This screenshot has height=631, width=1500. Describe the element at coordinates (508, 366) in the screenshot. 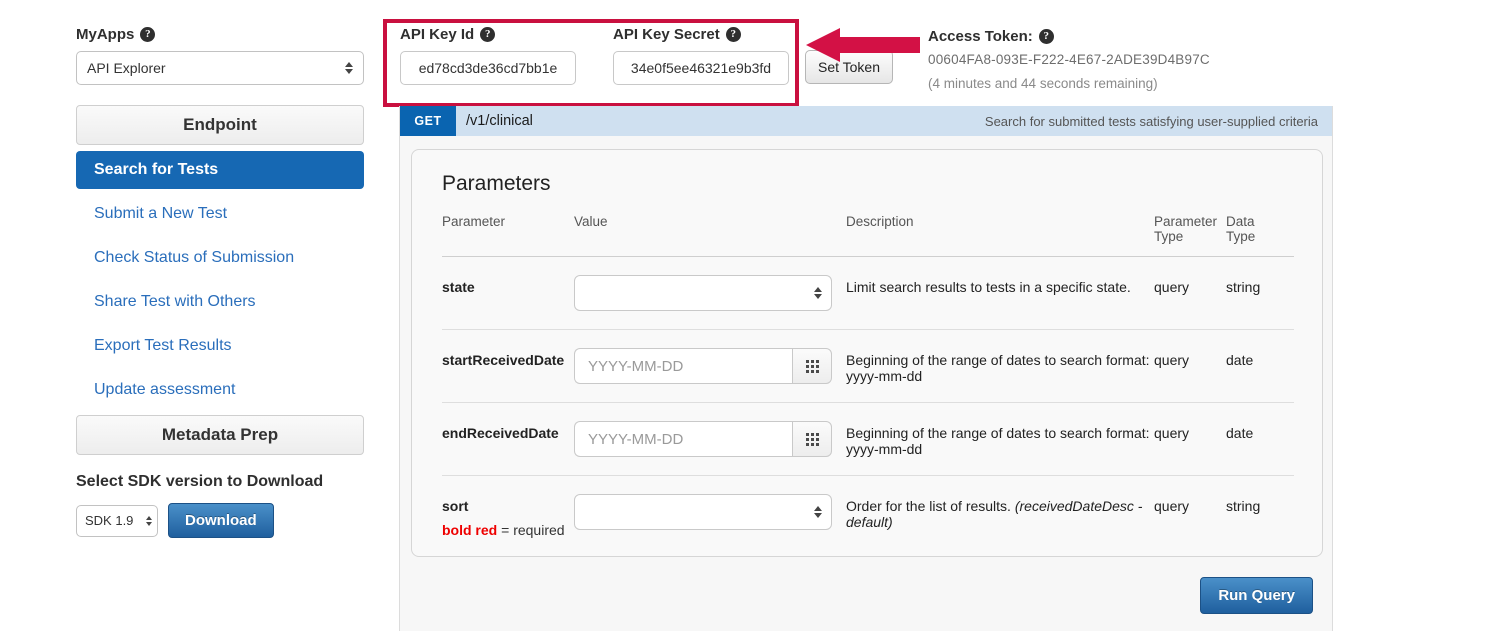

I see `param-name-startreceiveddate: startReceivedDate` at that location.